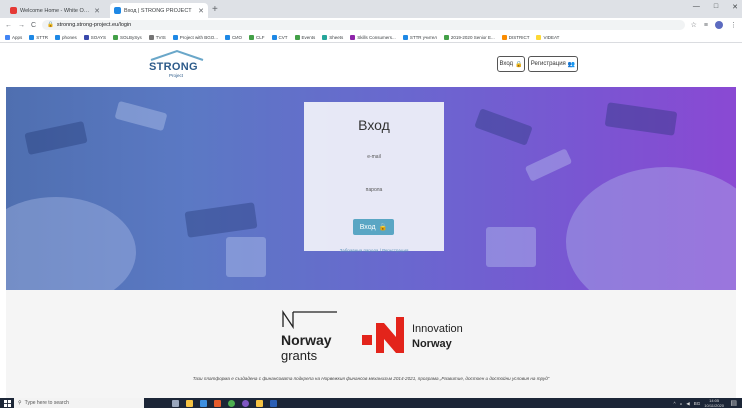 The image size is (742, 408). What do you see at coordinates (687, 404) in the screenshot?
I see `volume-icon: ◀` at bounding box center [687, 404].